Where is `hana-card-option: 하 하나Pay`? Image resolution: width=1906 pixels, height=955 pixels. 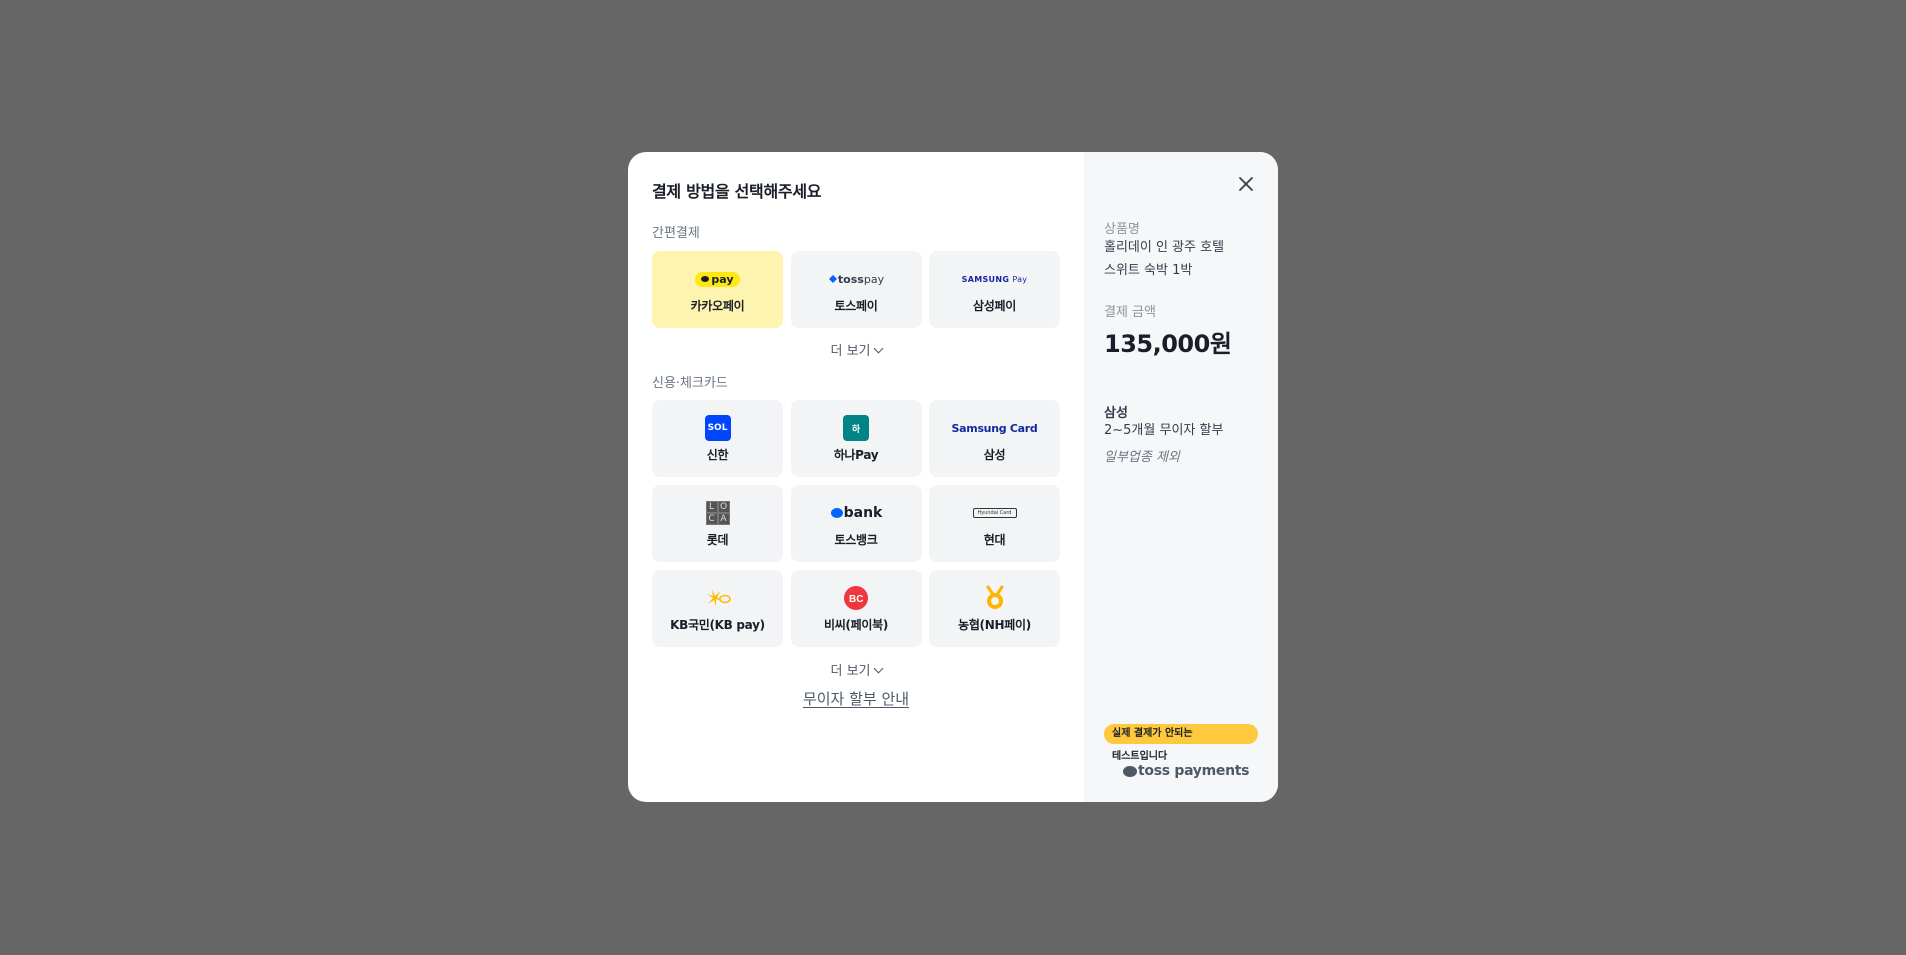 hana-card-option: 하 하나Pay is located at coordinates (856, 438).